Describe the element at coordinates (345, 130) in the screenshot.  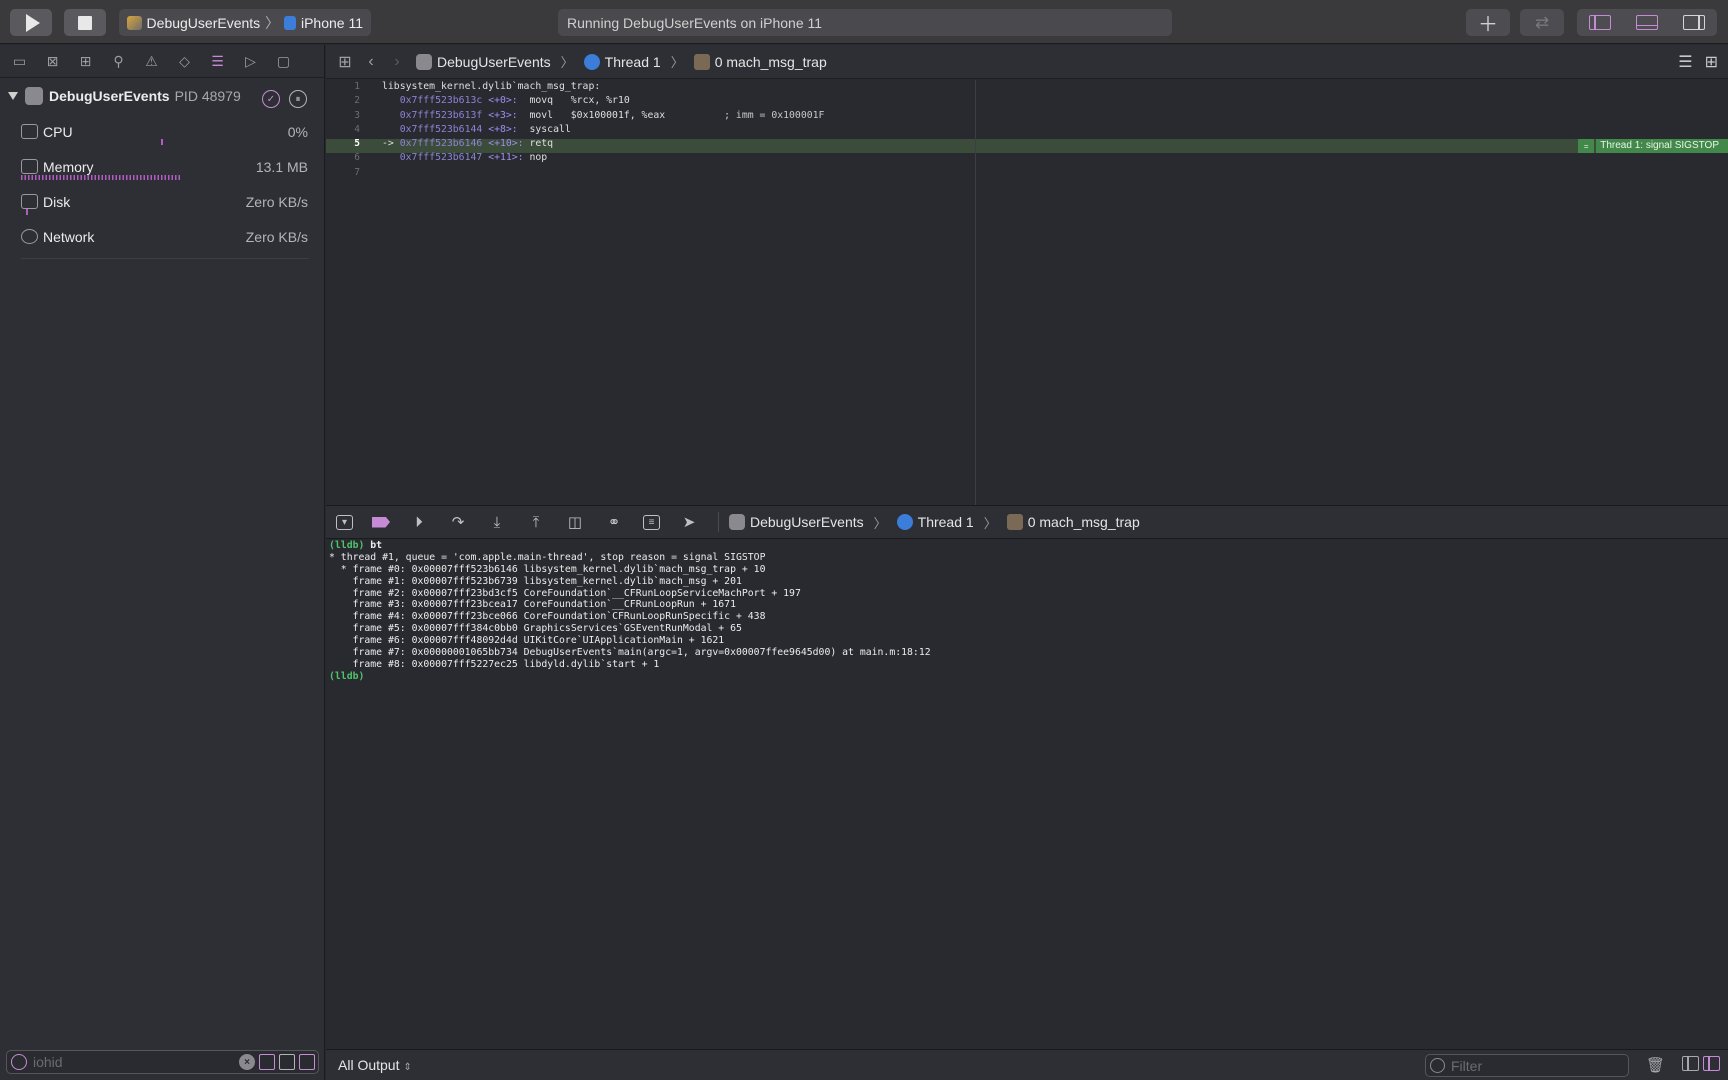
I see `line-number: 4` at that location.